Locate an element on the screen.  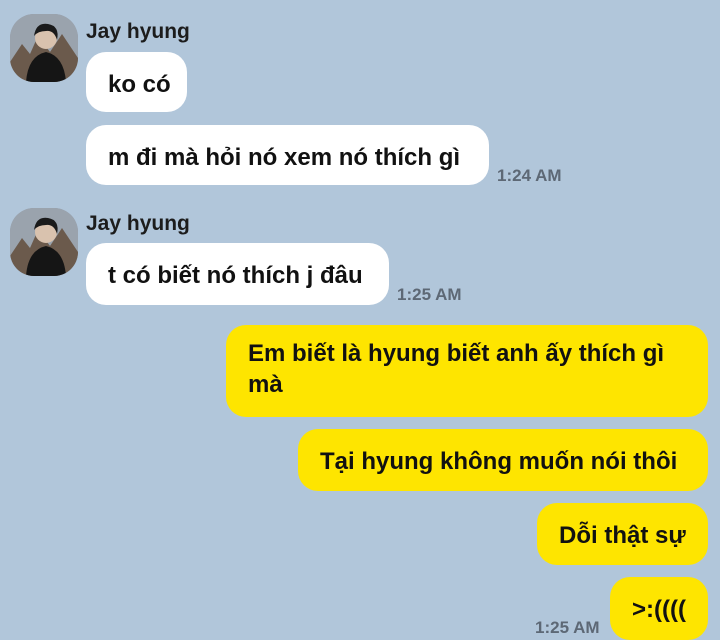
message-text: >:(((( is located at coordinates (659, 609).